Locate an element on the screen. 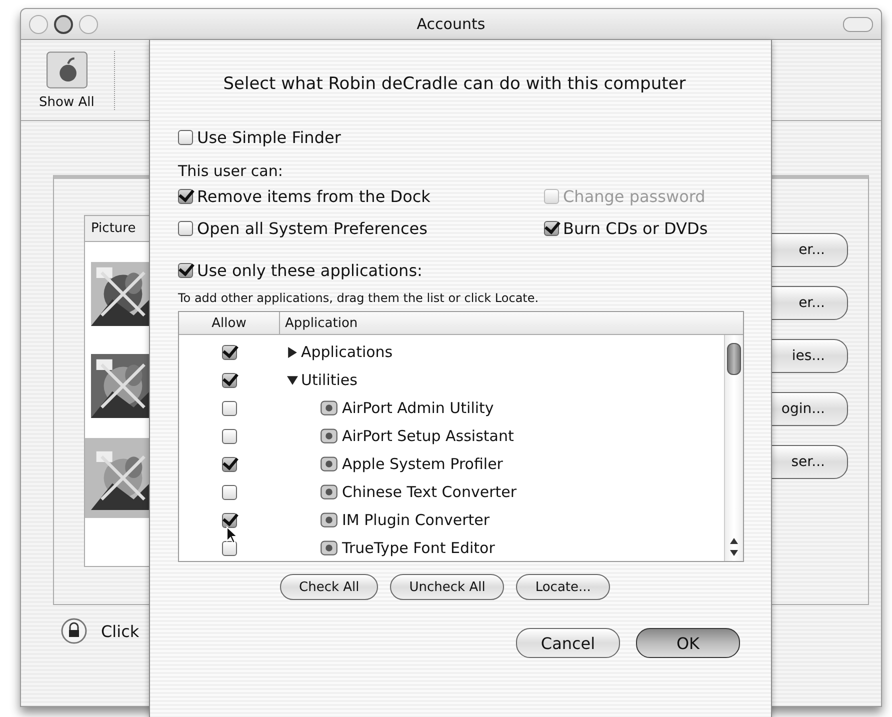 Image resolution: width=892 pixels, height=717 pixels. scroll-thumb is located at coordinates (734, 359).